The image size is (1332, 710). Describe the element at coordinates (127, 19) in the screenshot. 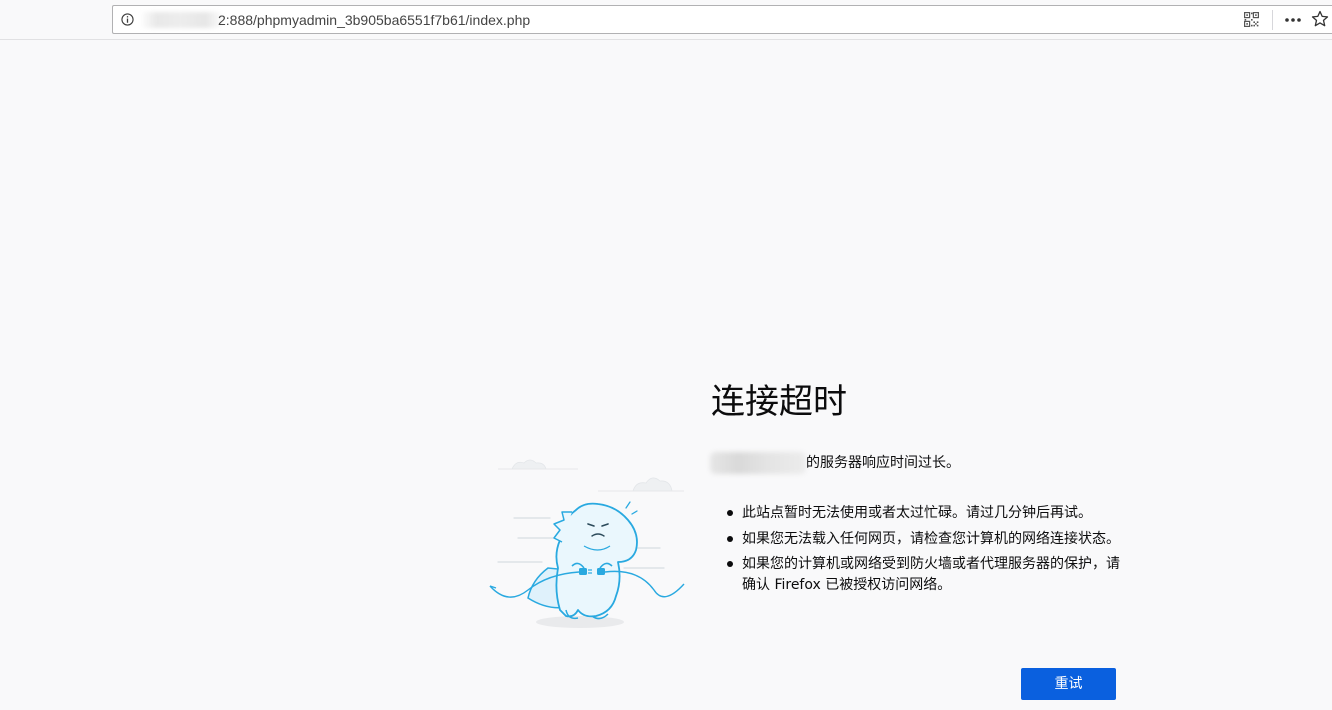

I see `info-icon` at that location.